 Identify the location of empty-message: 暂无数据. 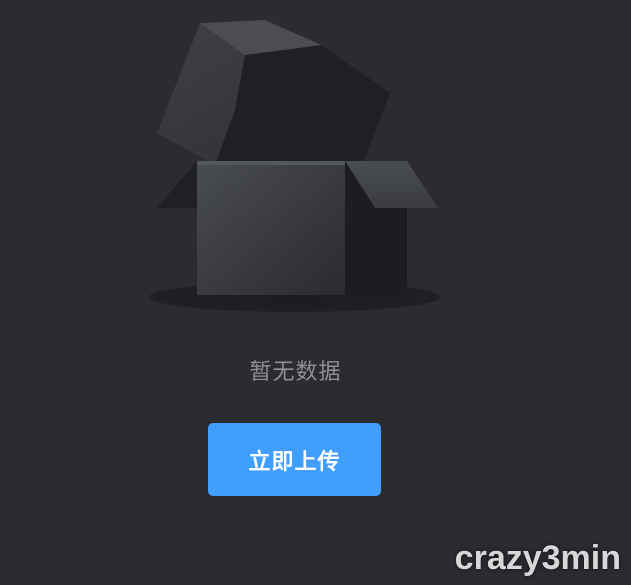
(295, 372).